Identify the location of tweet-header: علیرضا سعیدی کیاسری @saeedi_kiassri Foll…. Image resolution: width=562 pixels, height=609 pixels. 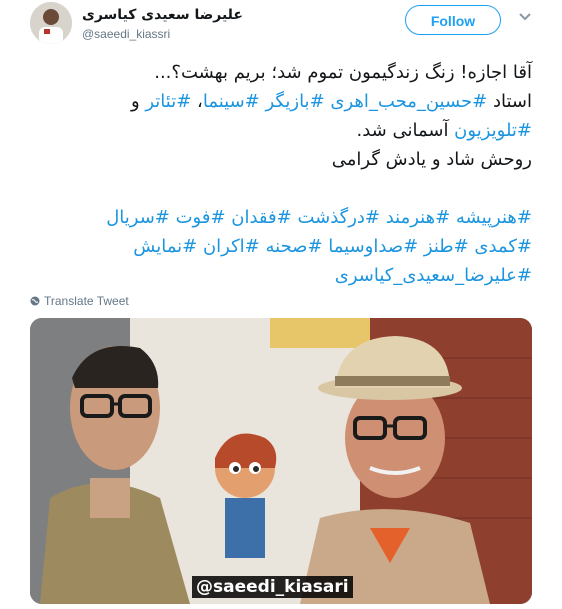
(281, 26).